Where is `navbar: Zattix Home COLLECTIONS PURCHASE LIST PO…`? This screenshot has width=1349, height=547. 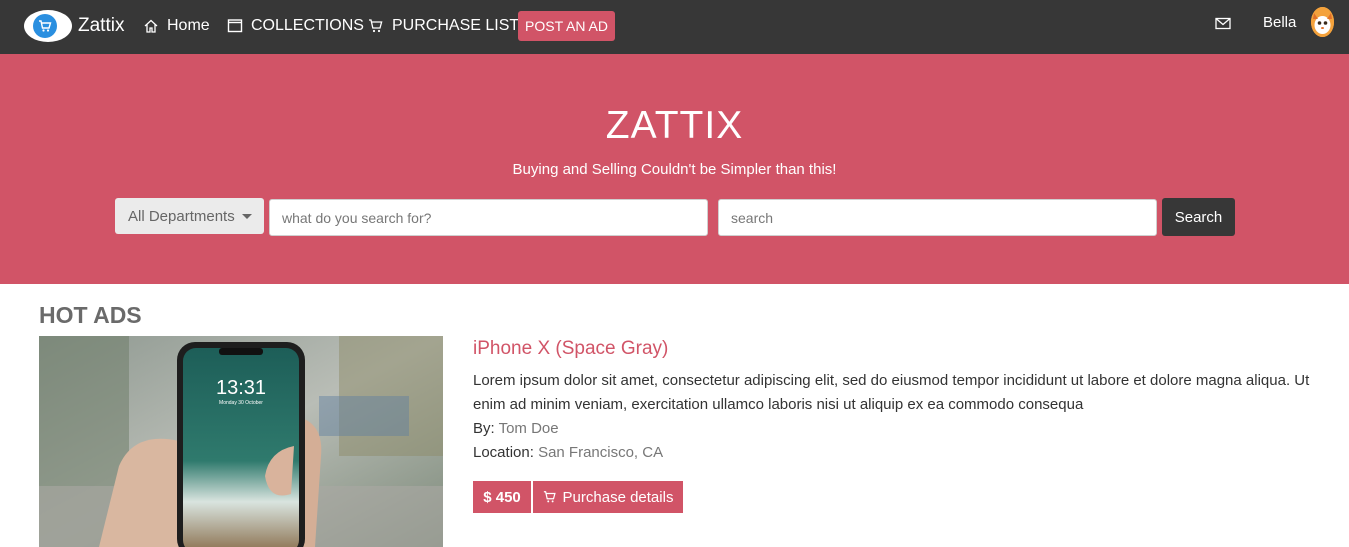 navbar: Zattix Home COLLECTIONS PURCHASE LIST PO… is located at coordinates (674, 27).